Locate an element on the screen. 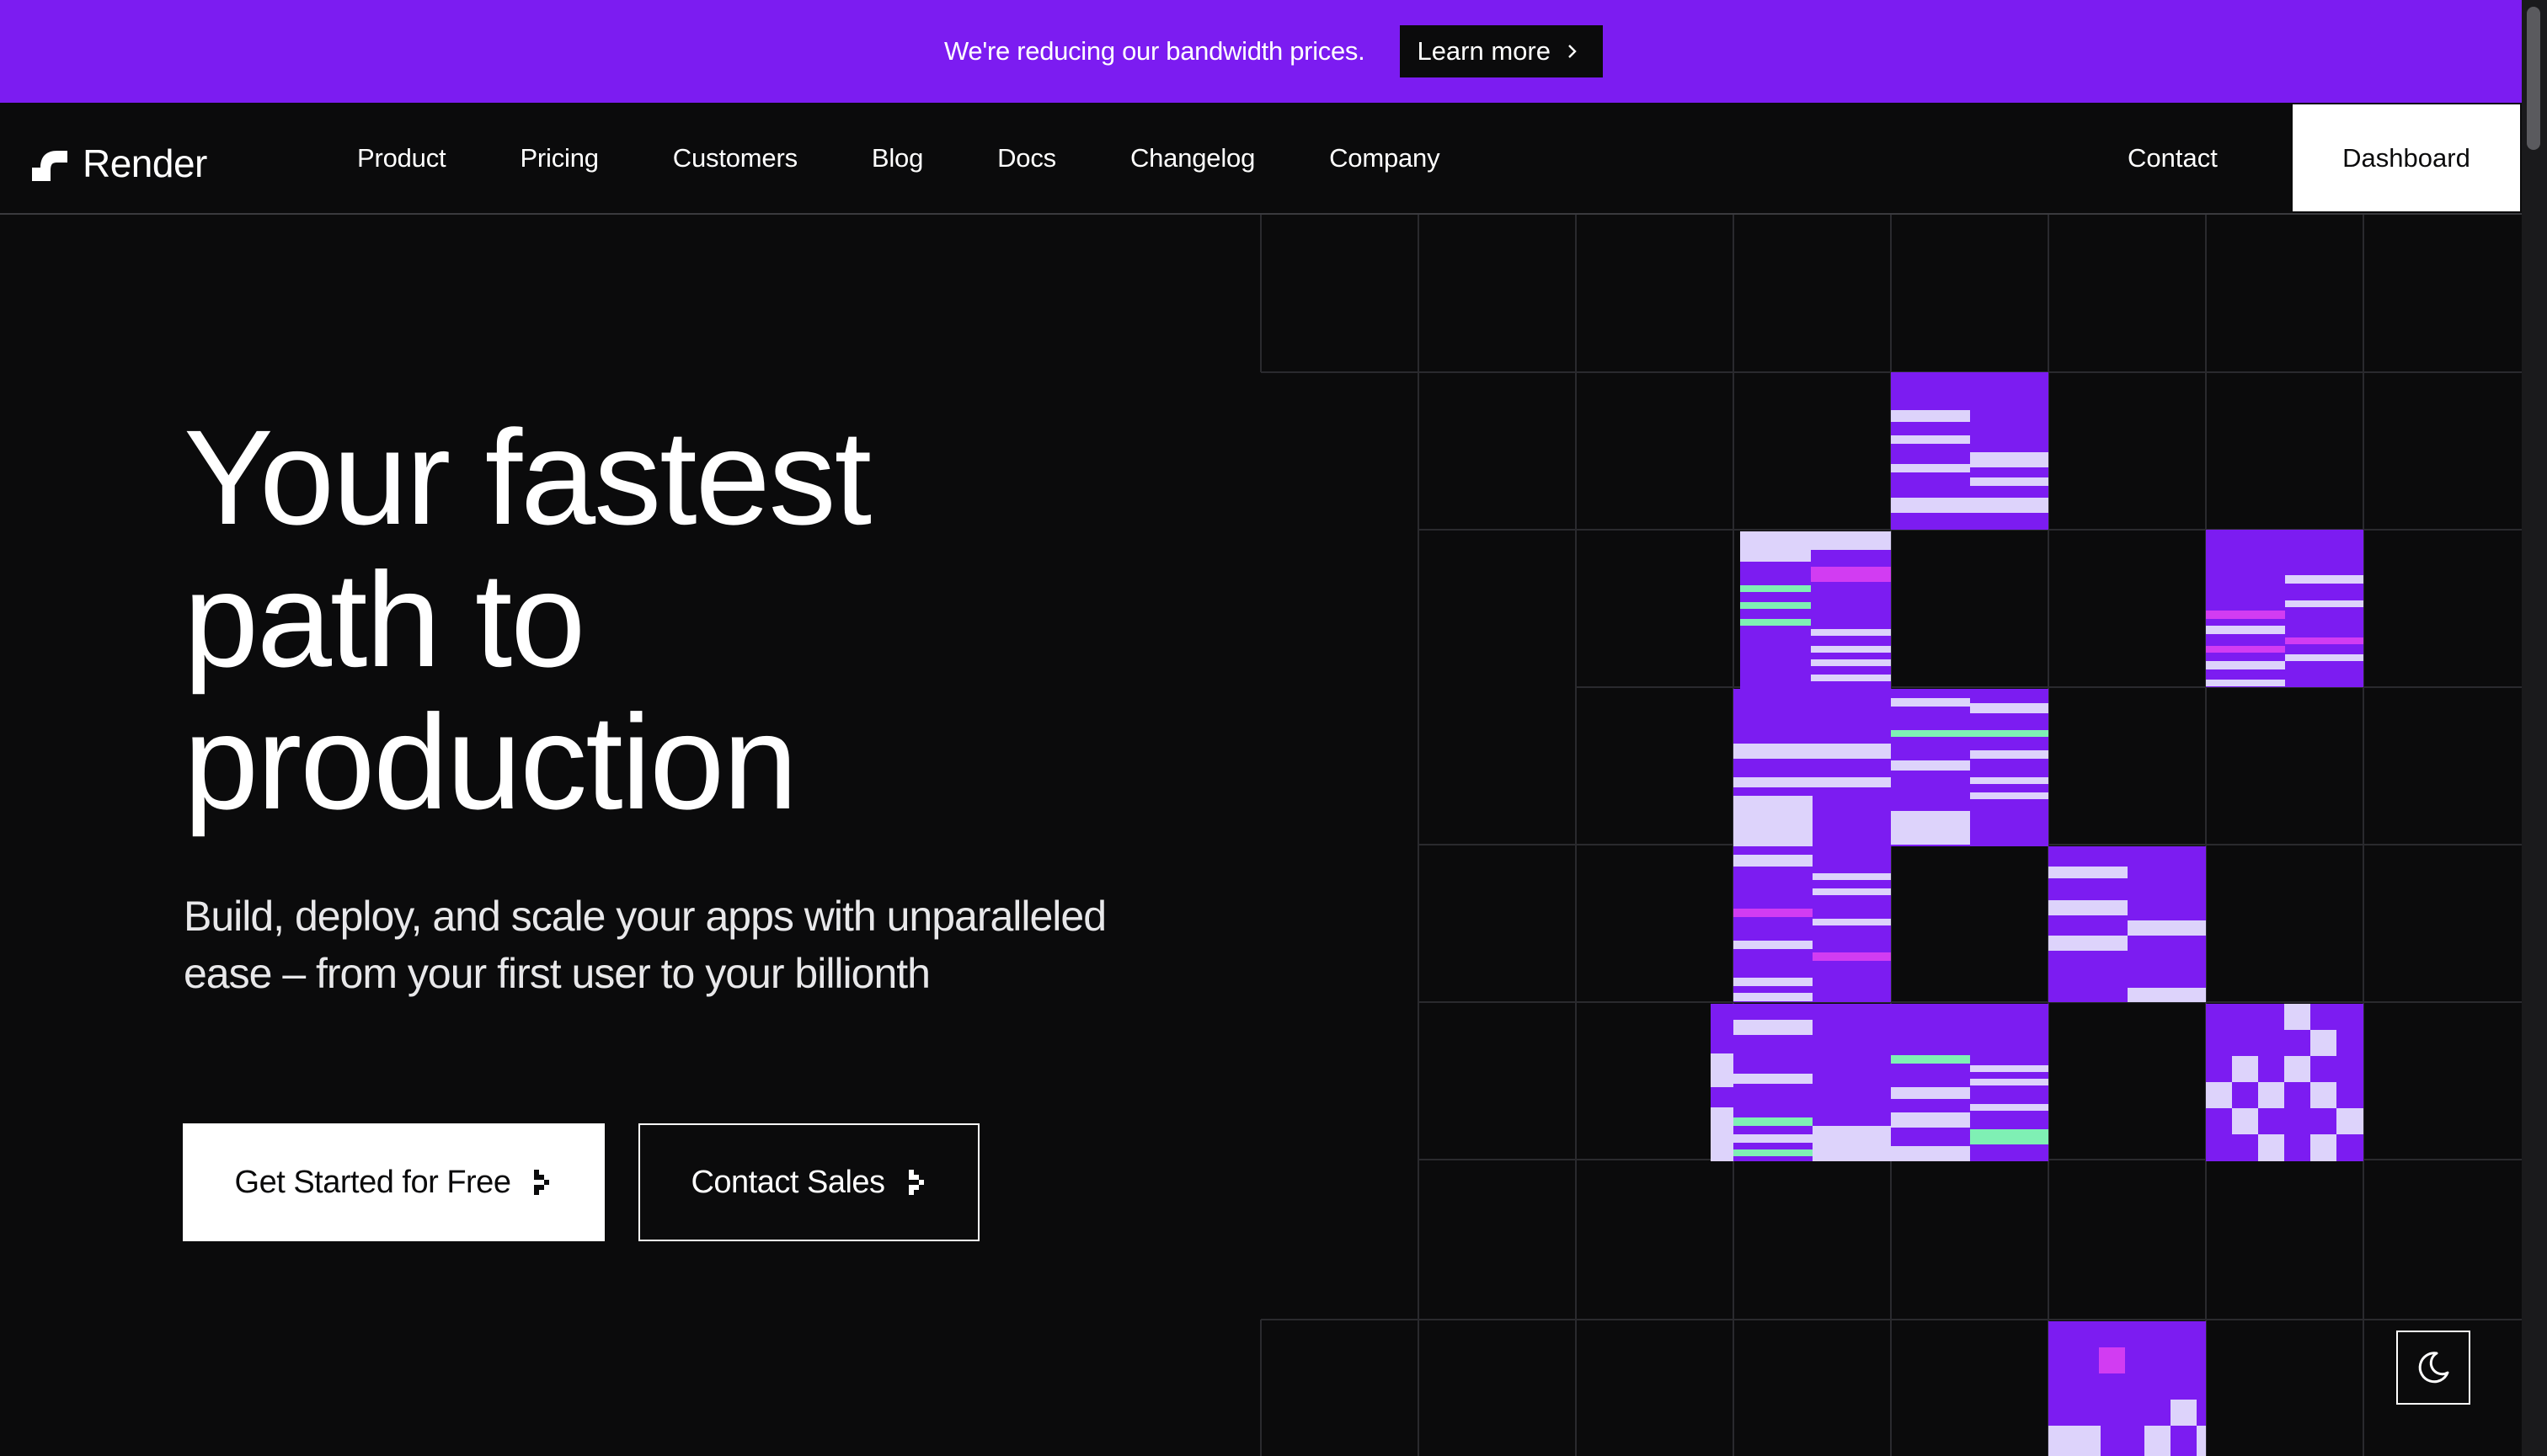 The height and width of the screenshot is (1456, 2547). moon-icon is located at coordinates (2433, 1368).